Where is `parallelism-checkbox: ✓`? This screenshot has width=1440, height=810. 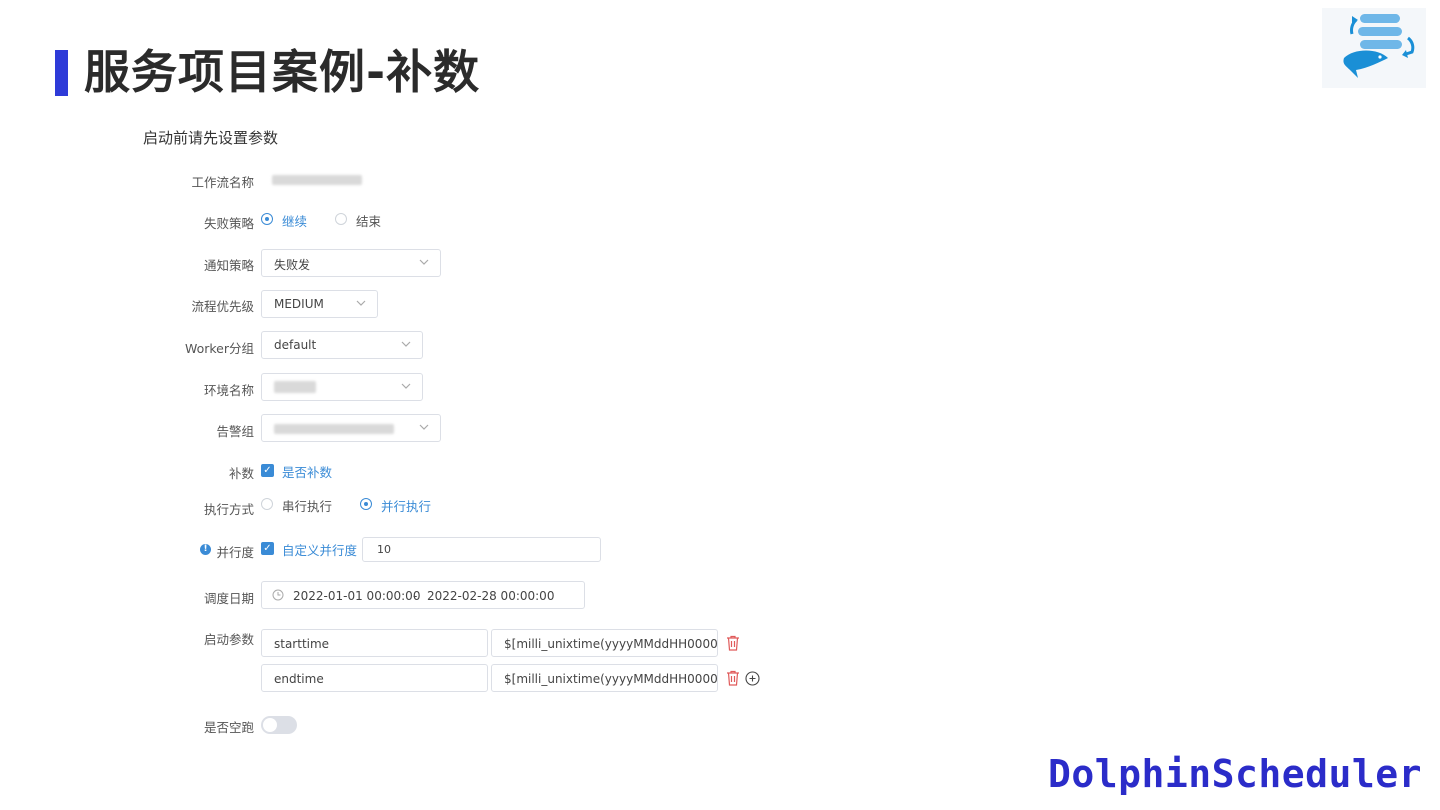 parallelism-checkbox: ✓ is located at coordinates (267, 548).